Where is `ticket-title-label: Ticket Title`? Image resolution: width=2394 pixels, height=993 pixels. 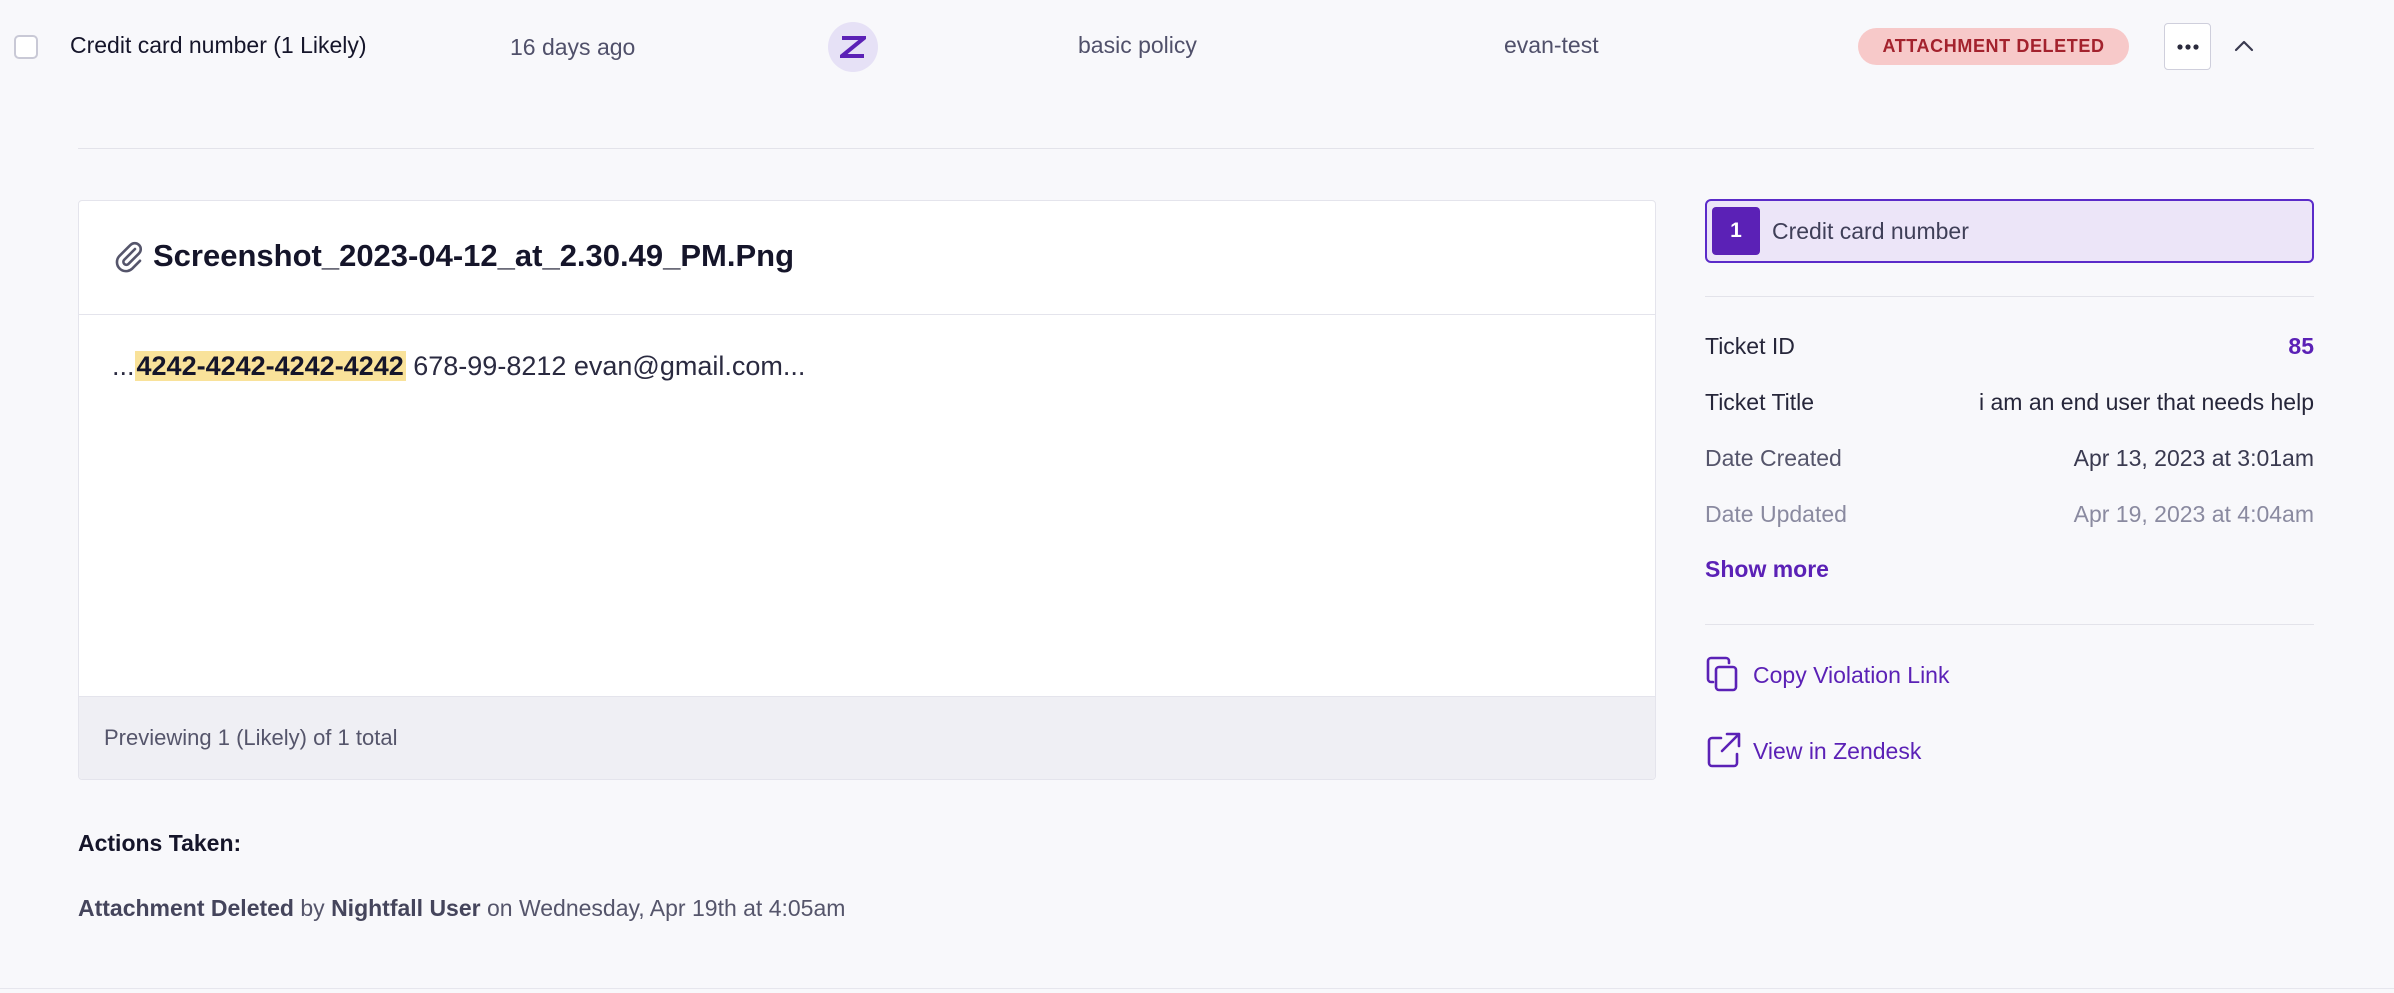
ticket-title-label: Ticket Title is located at coordinates (1760, 402).